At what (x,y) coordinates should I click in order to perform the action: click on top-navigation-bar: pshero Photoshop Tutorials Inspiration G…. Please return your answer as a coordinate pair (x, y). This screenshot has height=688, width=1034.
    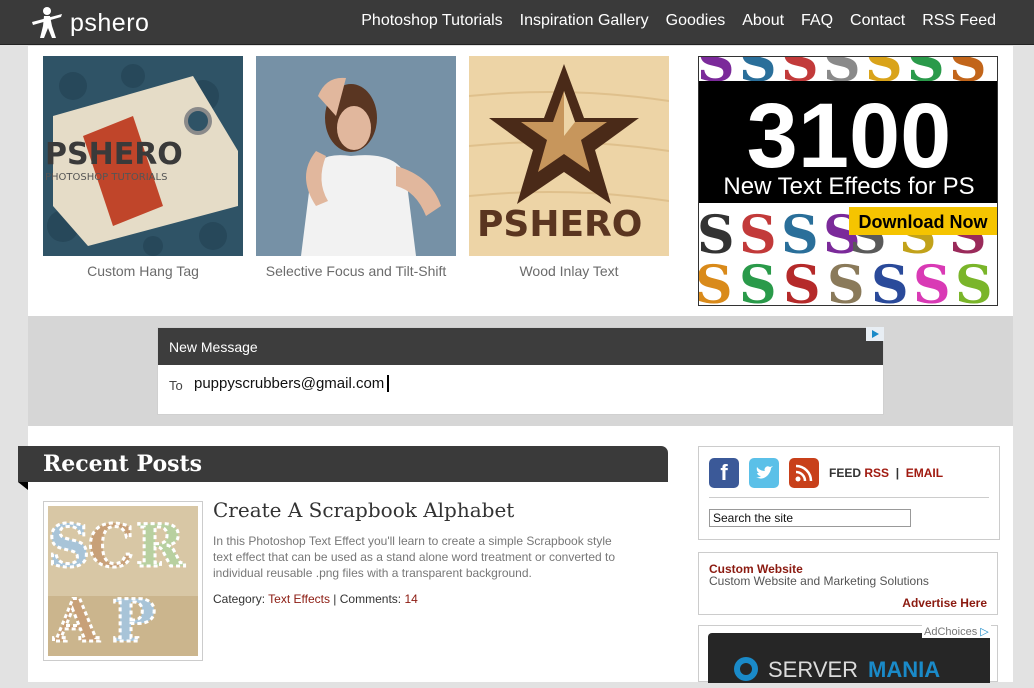
    Looking at the image, I should click on (517, 22).